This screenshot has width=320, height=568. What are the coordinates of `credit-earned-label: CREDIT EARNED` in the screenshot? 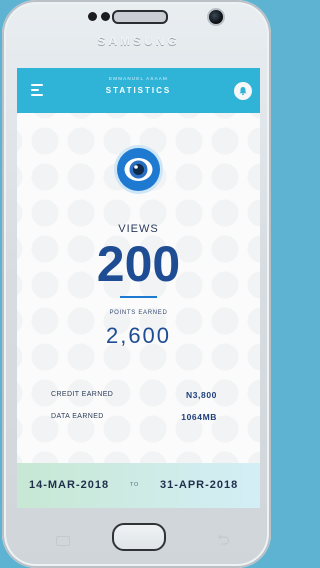 It's located at (82, 394).